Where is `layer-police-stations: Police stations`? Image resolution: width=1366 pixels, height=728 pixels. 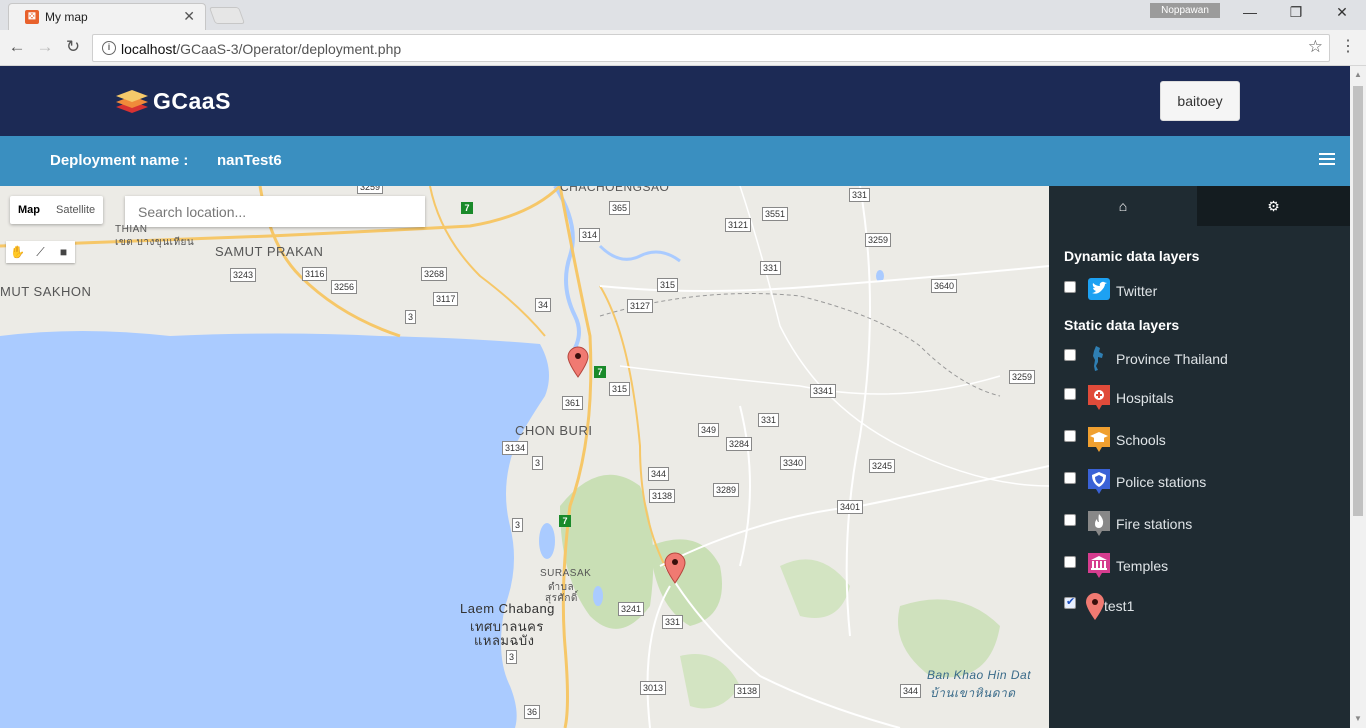 layer-police-stations: Police stations is located at coordinates (1204, 482).